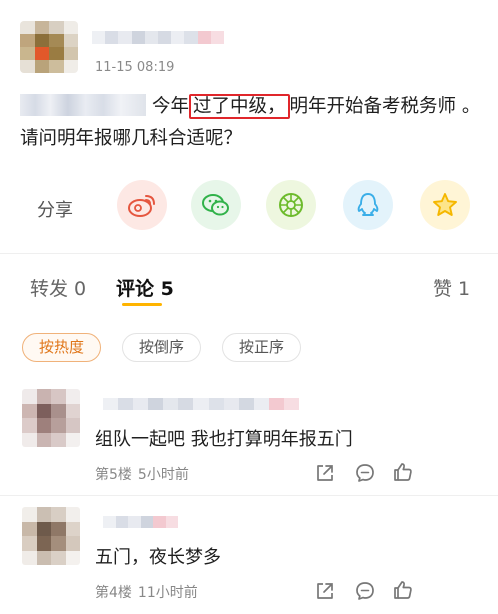 This screenshot has width=498, height=614. I want to click on comment-meta: 第4楼 11小时前, so click(146, 592).